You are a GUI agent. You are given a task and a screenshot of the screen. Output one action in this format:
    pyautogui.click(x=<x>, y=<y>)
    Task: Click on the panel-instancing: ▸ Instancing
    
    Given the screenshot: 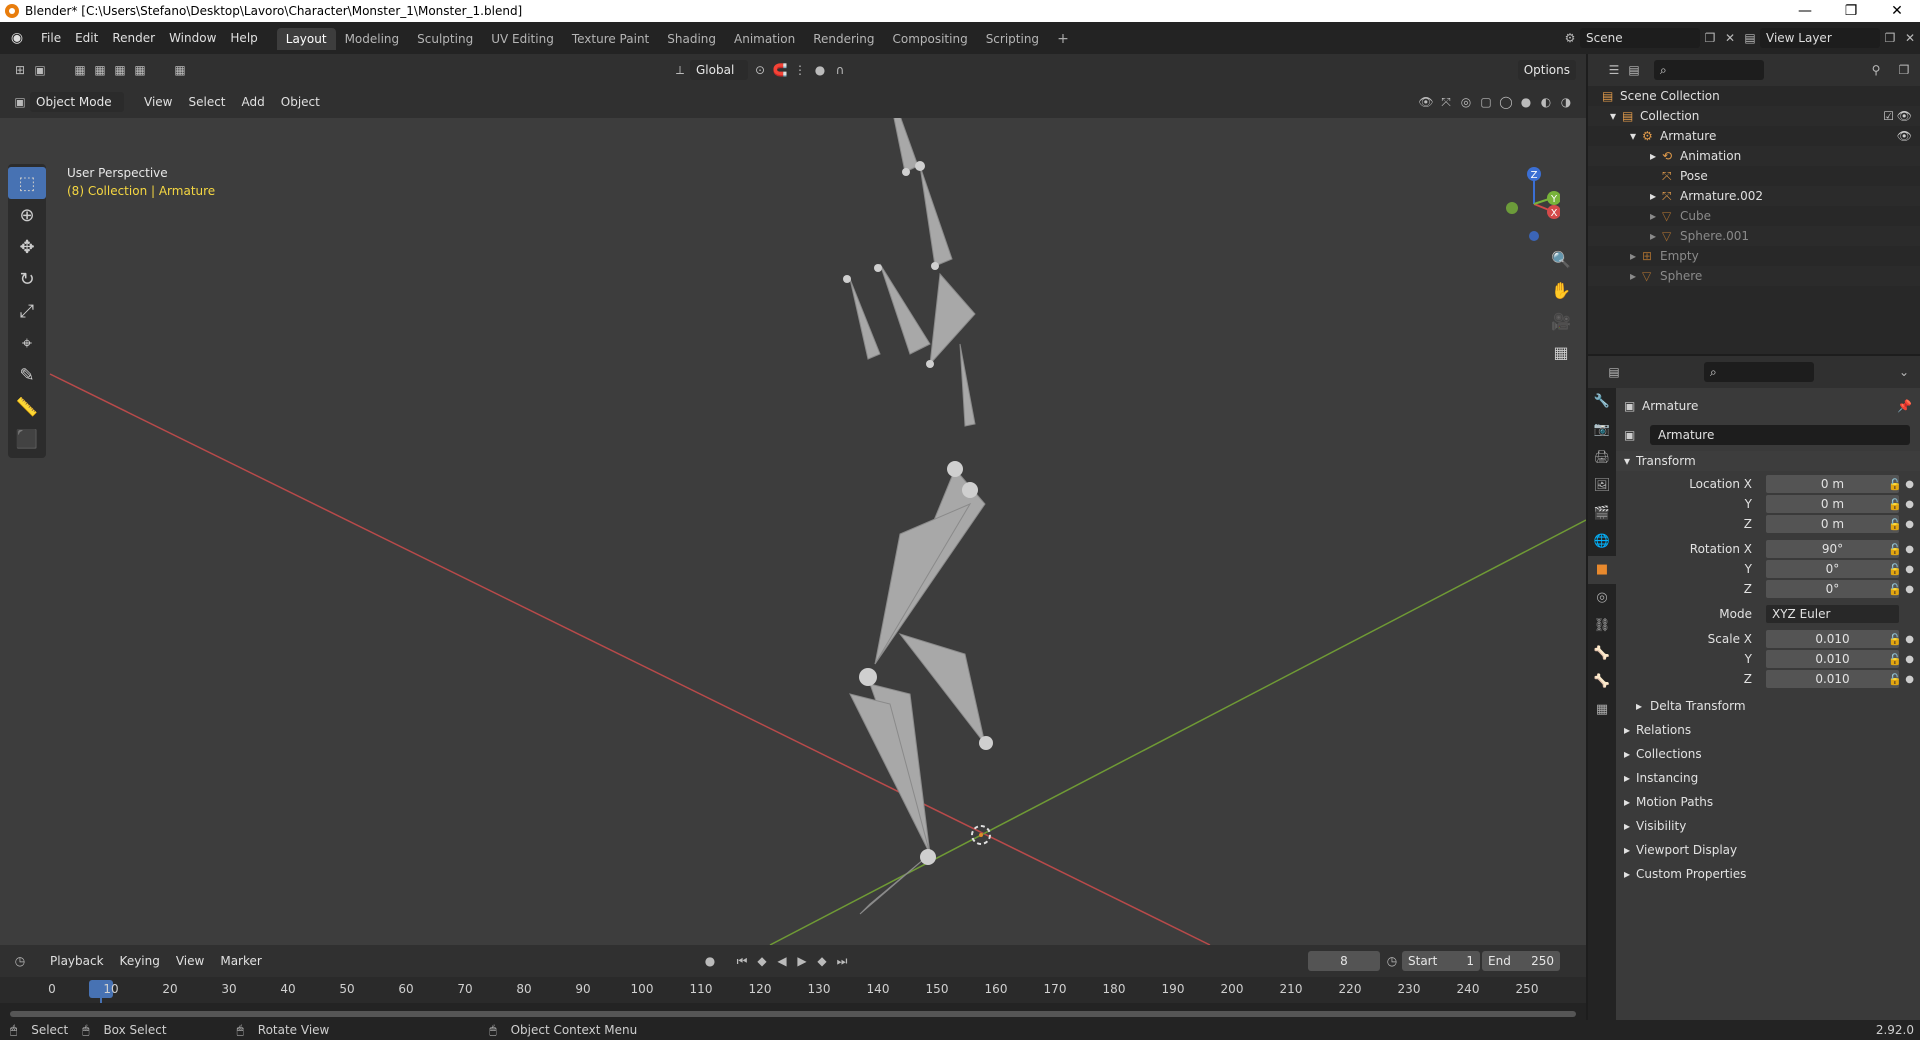 What is the action you would take?
    pyautogui.click(x=1768, y=778)
    